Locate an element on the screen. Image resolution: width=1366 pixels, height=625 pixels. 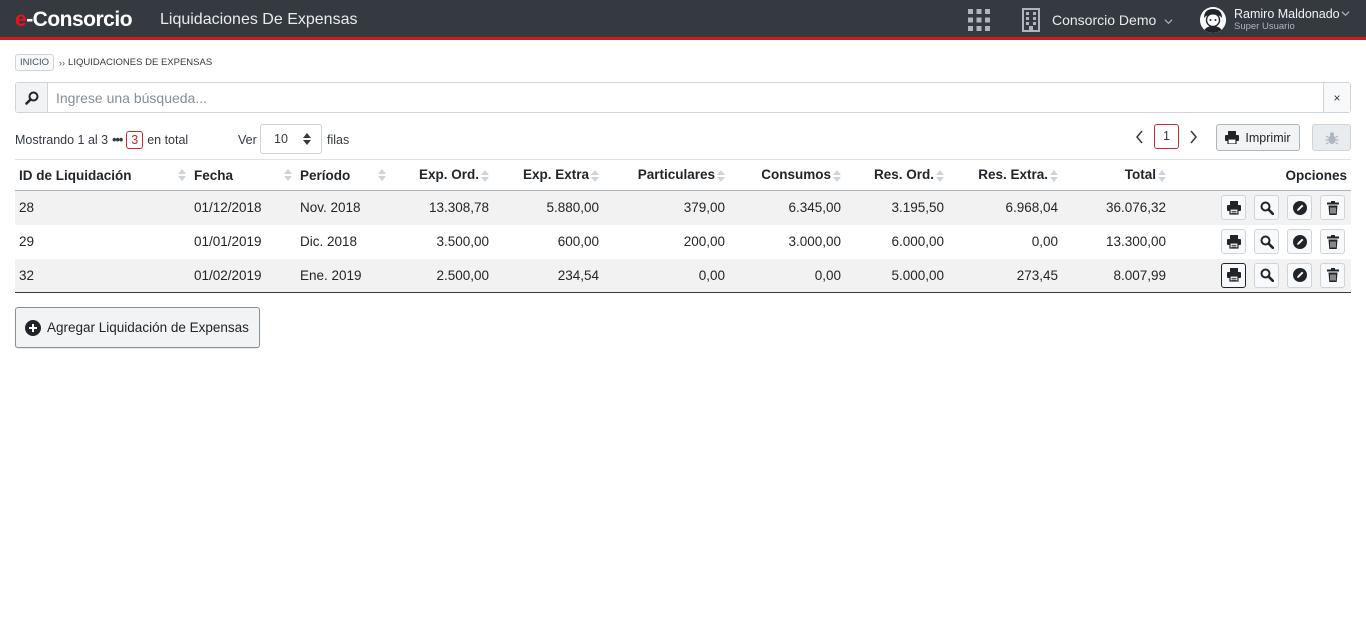
print-button: Imprimir is located at coordinates (1258, 137).